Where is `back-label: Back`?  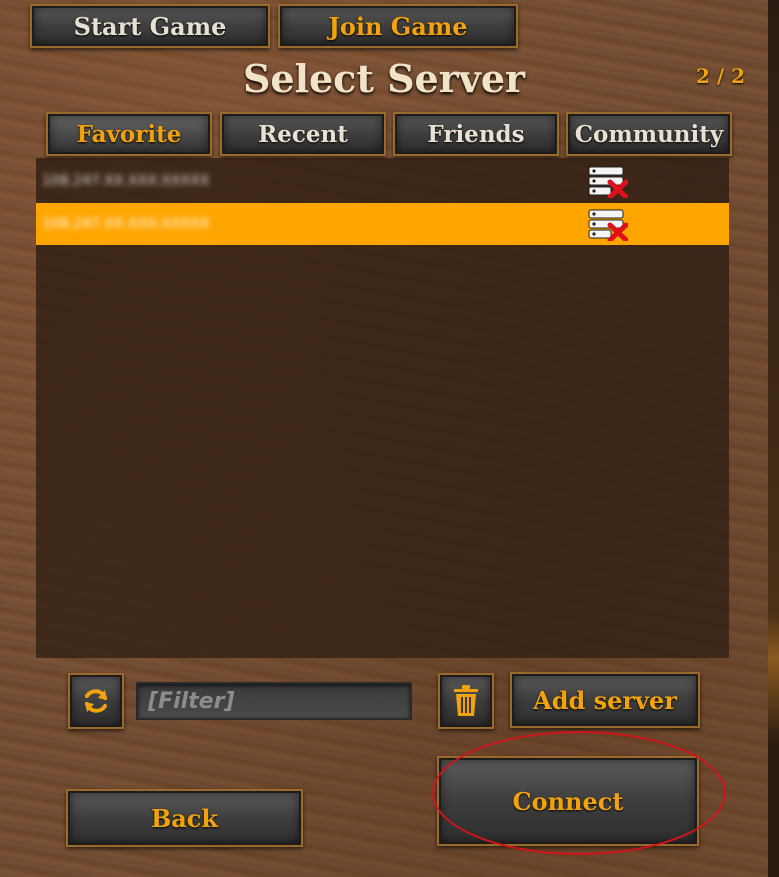
back-label: Back is located at coordinates (184, 818).